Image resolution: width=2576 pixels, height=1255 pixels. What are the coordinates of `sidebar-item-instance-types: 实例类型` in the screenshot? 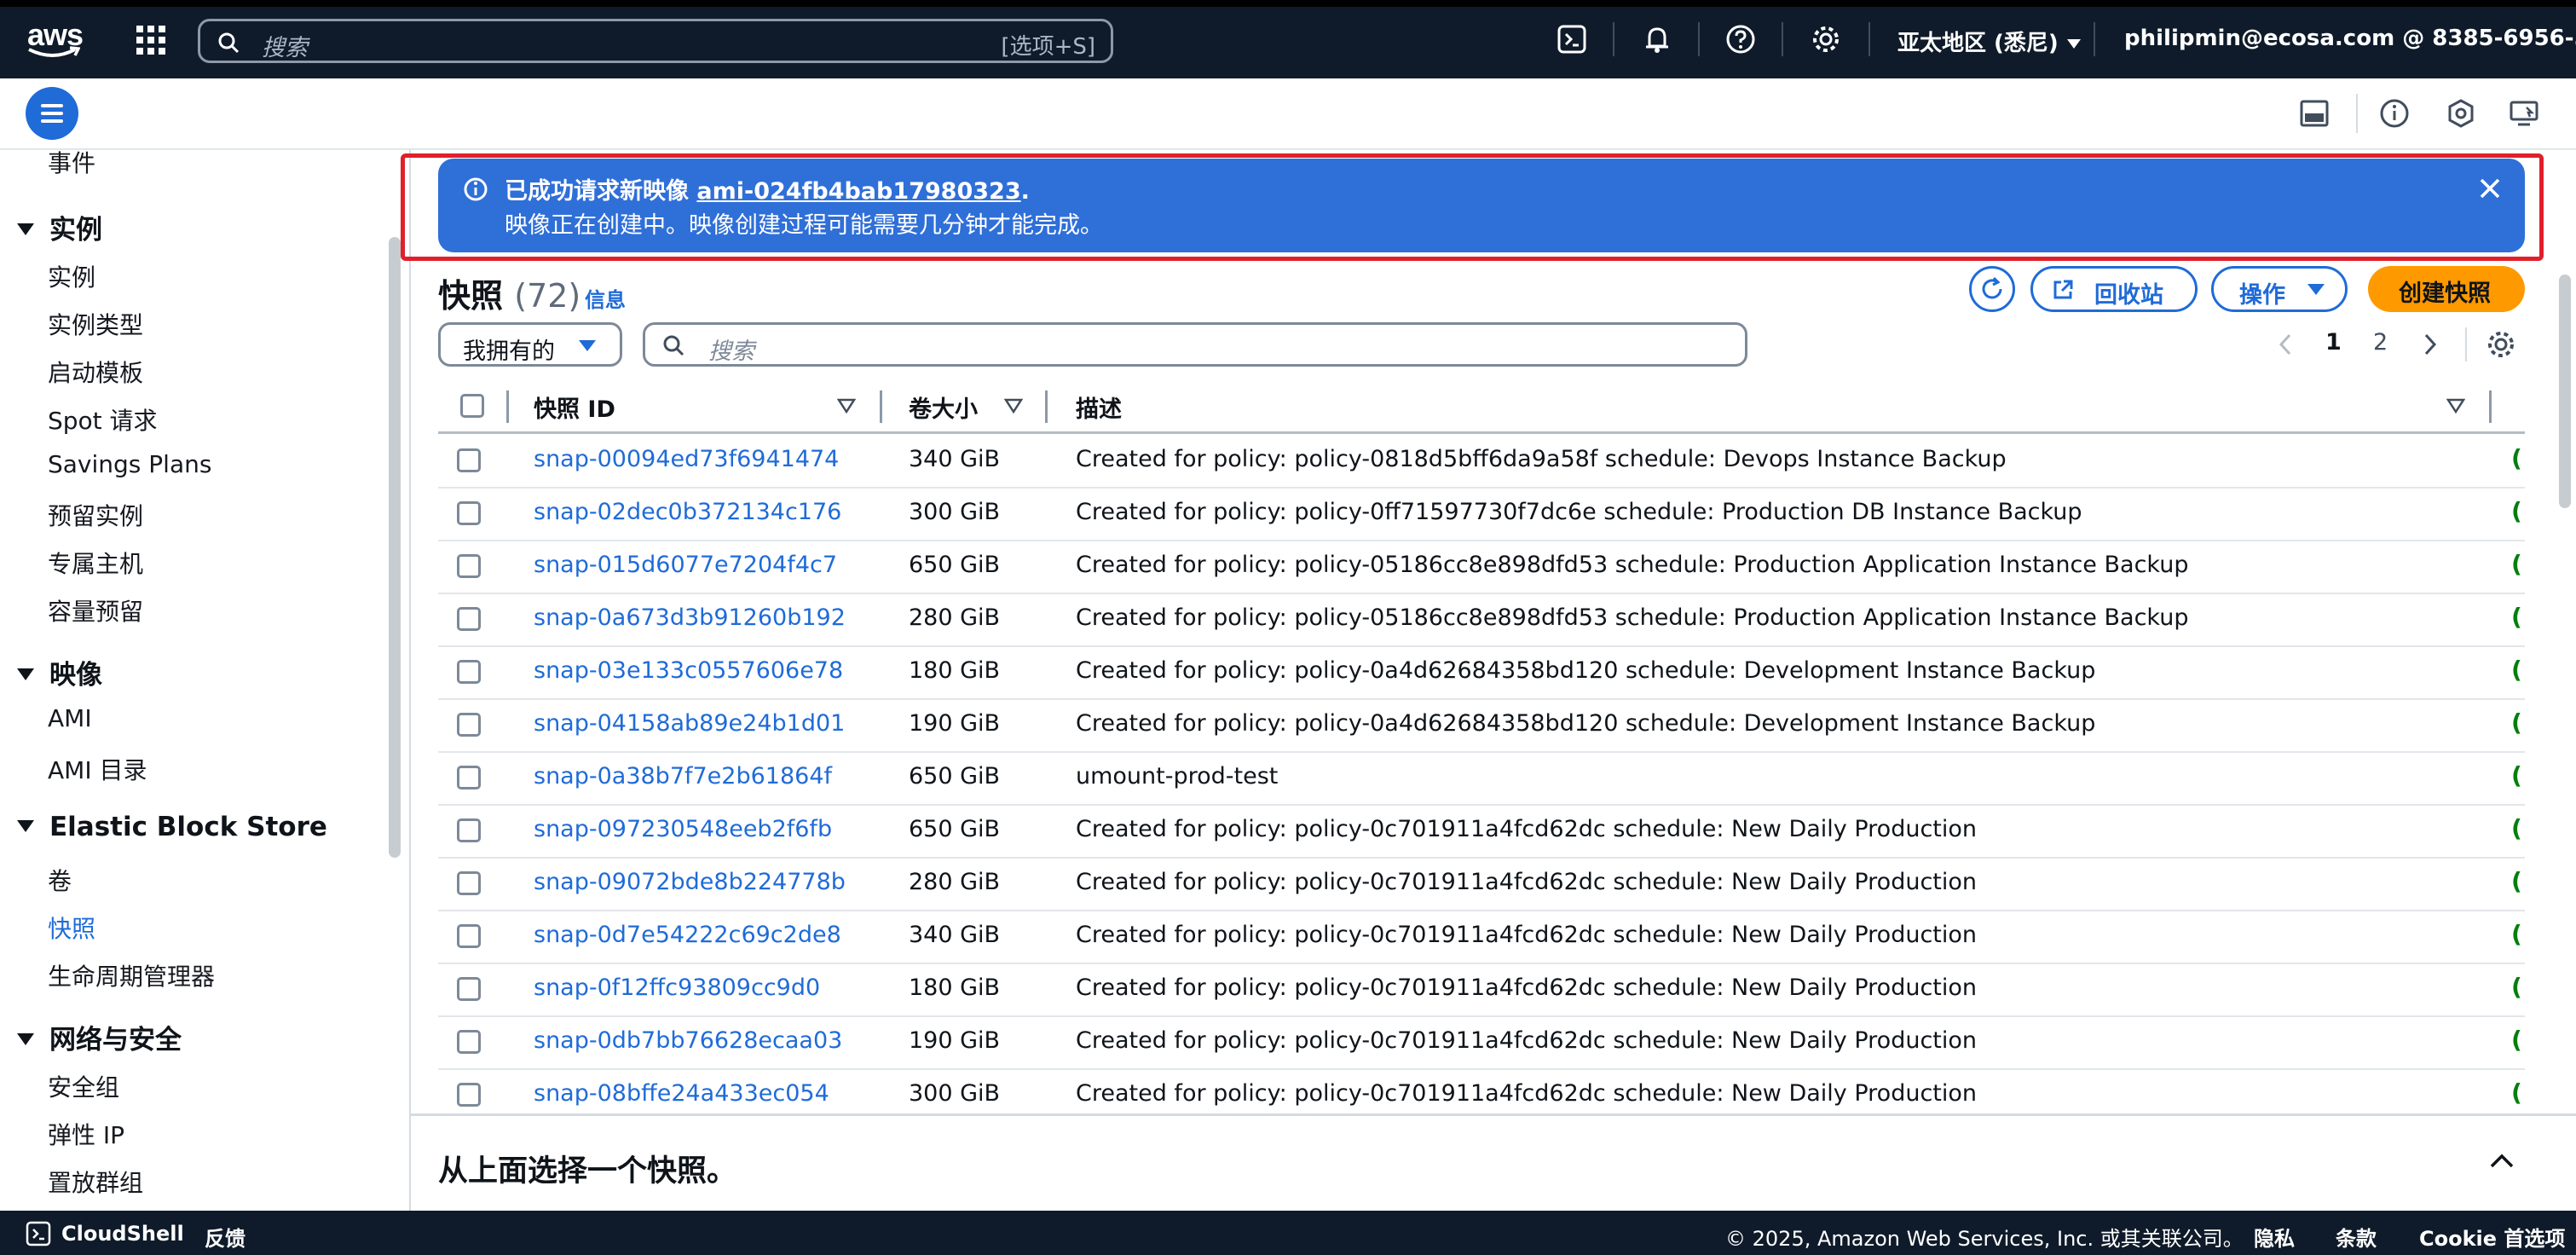 It's located at (95, 324).